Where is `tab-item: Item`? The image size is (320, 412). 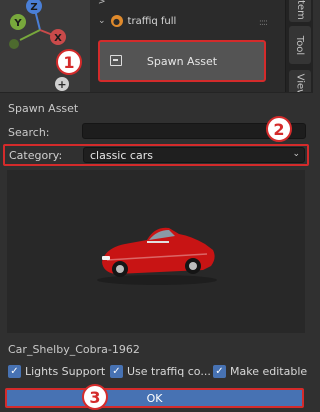 tab-item: Item is located at coordinates (300, 11).